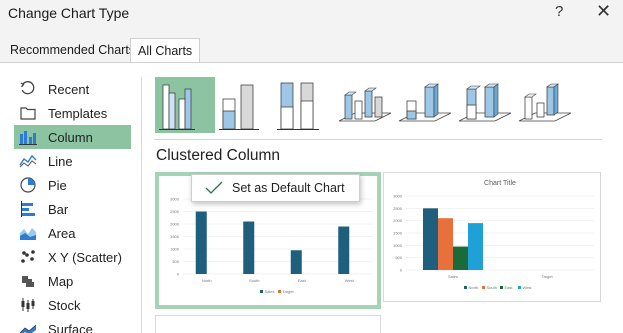  Describe the element at coordinates (28, 137) in the screenshot. I see `column-chart-icon` at that location.